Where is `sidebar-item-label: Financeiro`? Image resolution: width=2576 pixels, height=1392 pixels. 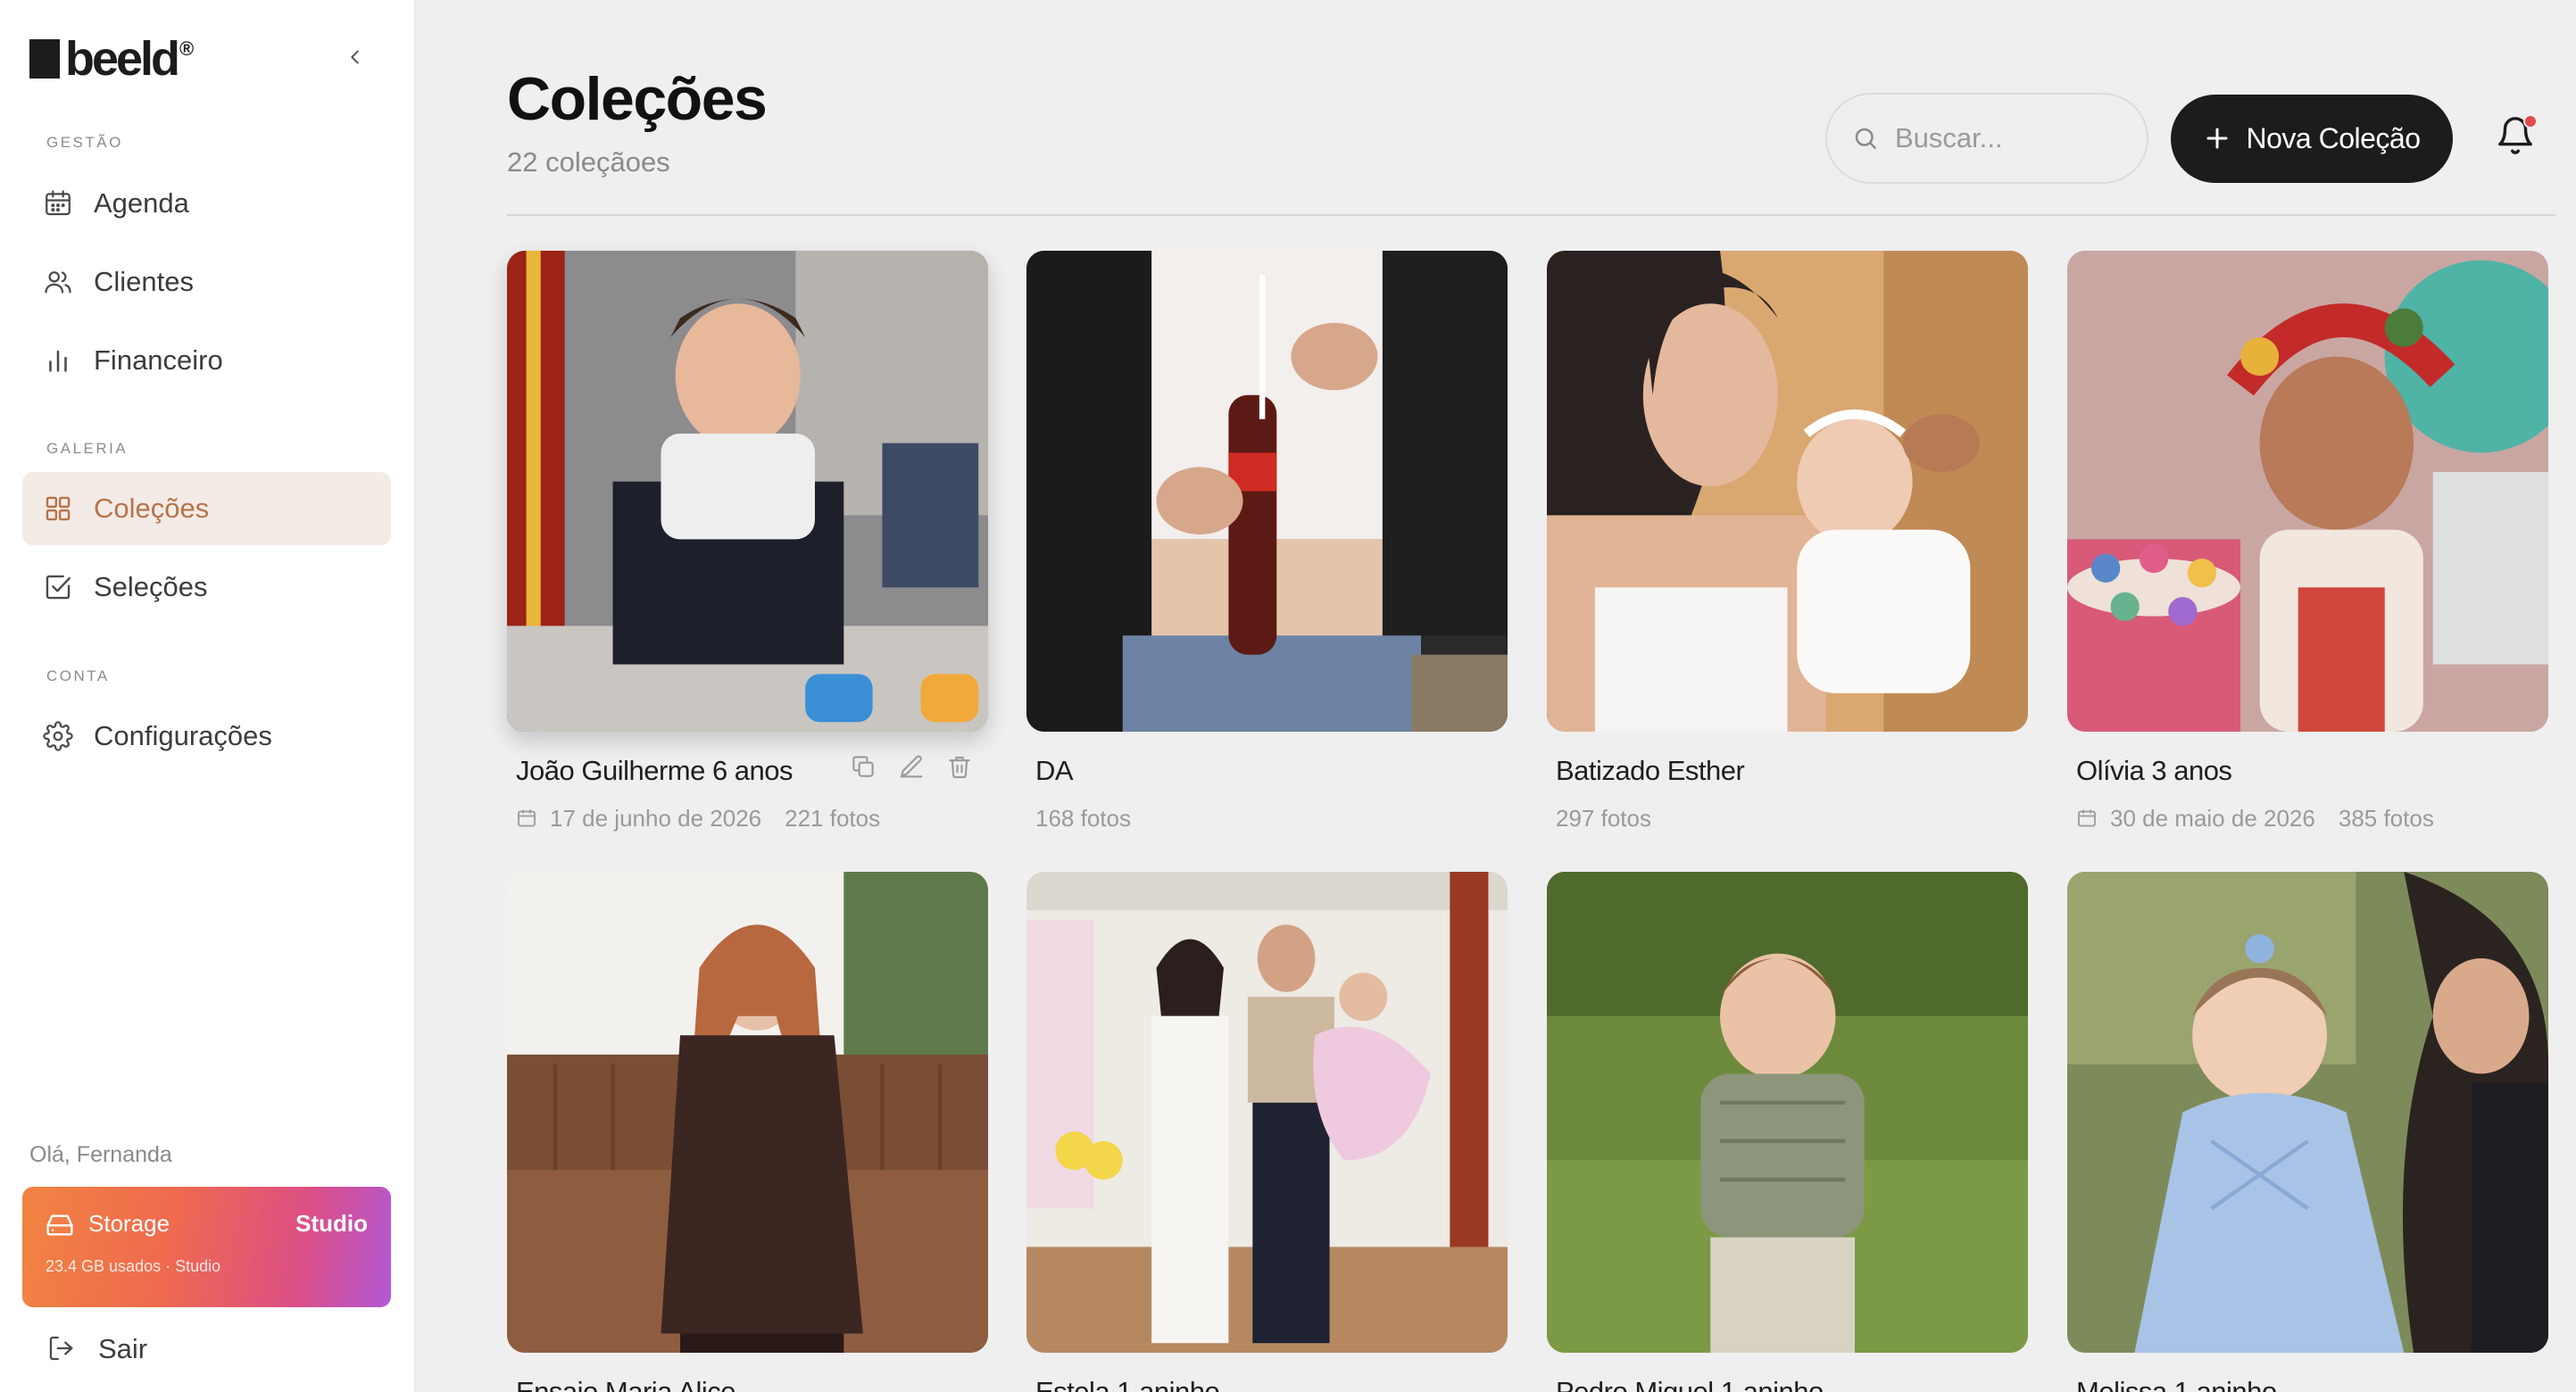 sidebar-item-label: Financeiro is located at coordinates (158, 360).